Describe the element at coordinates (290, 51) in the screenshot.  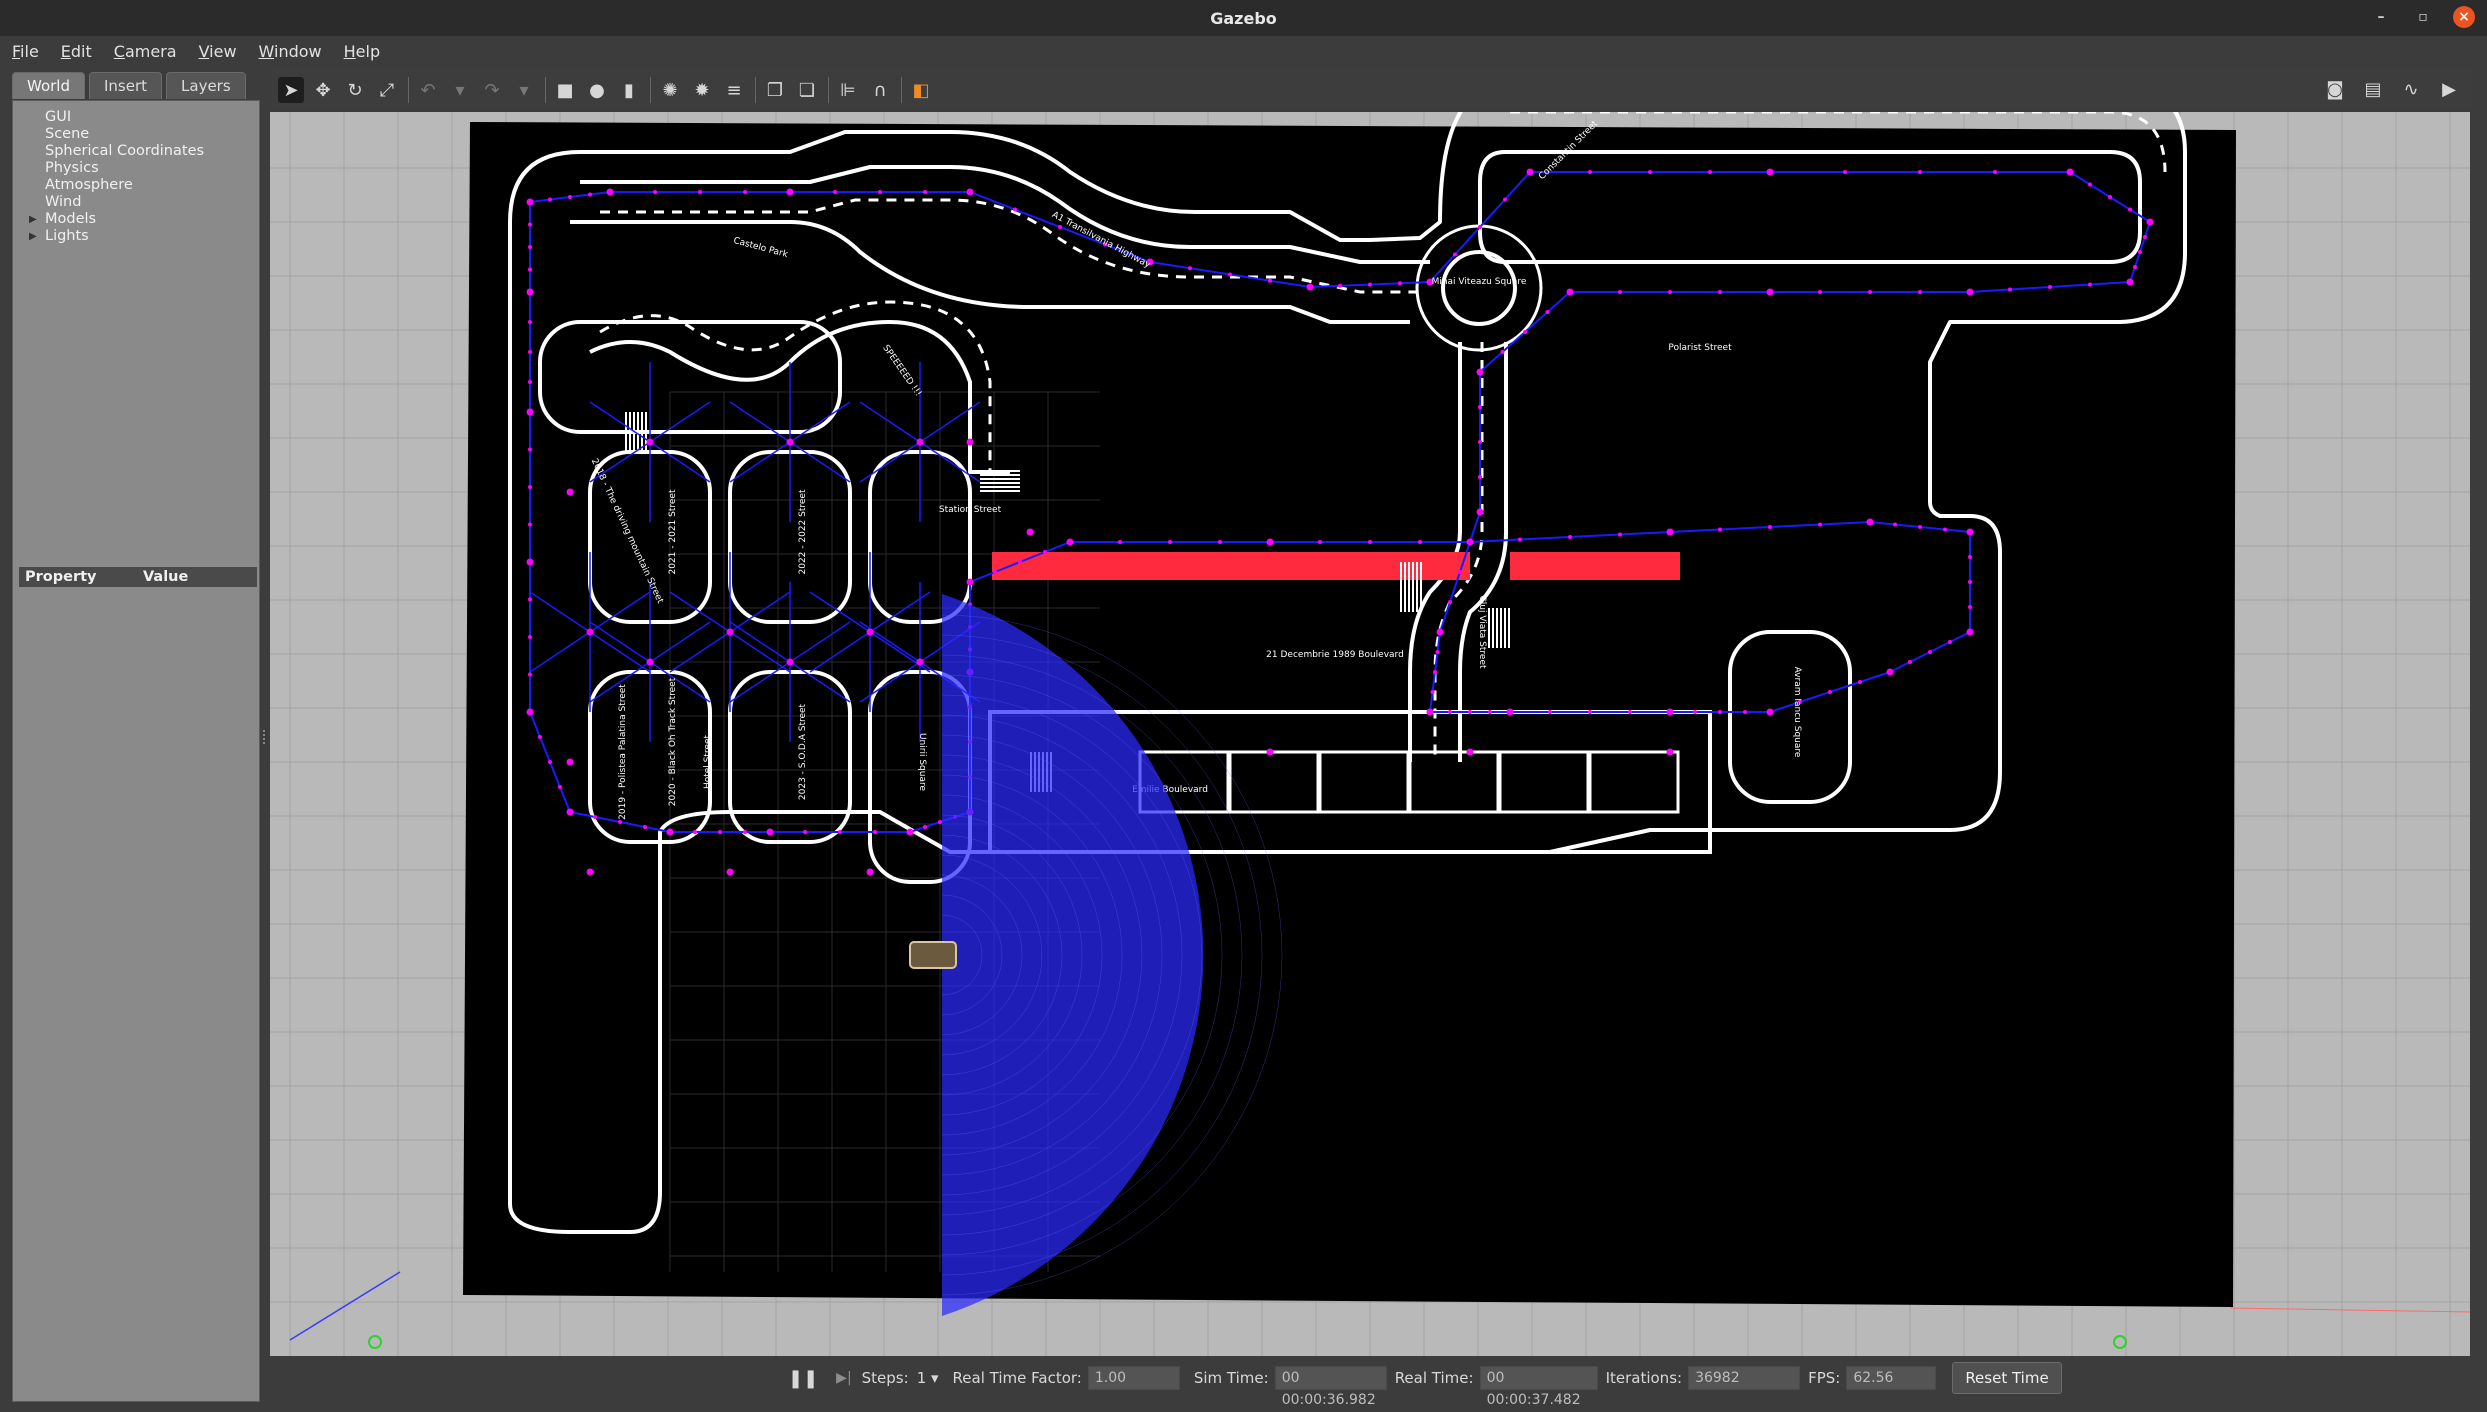
I see `menu-window: Window` at that location.